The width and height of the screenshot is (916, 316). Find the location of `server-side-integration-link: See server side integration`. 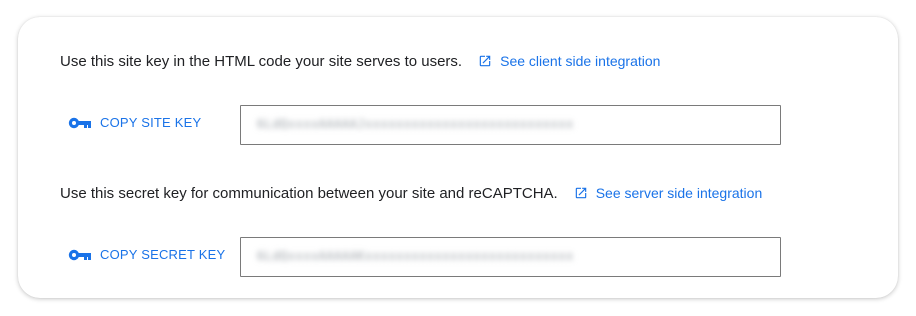

server-side-integration-link: See server side integration is located at coordinates (668, 193).